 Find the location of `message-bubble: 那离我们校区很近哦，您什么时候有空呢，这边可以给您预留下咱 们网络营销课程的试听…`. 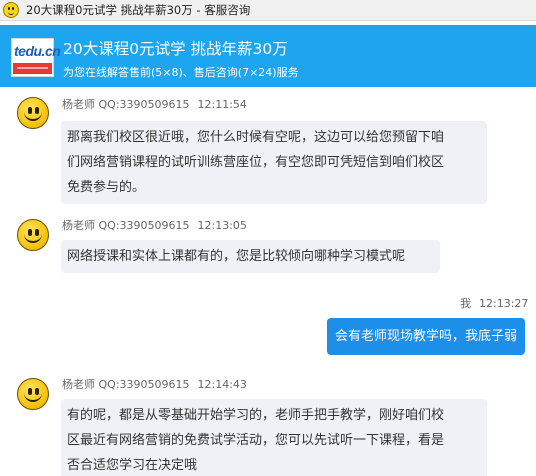

message-bubble: 那离我们校区很近哦，您什么时候有空呢，这边可以给您预留下咱 们网络营销课程的试听… is located at coordinates (274, 162).